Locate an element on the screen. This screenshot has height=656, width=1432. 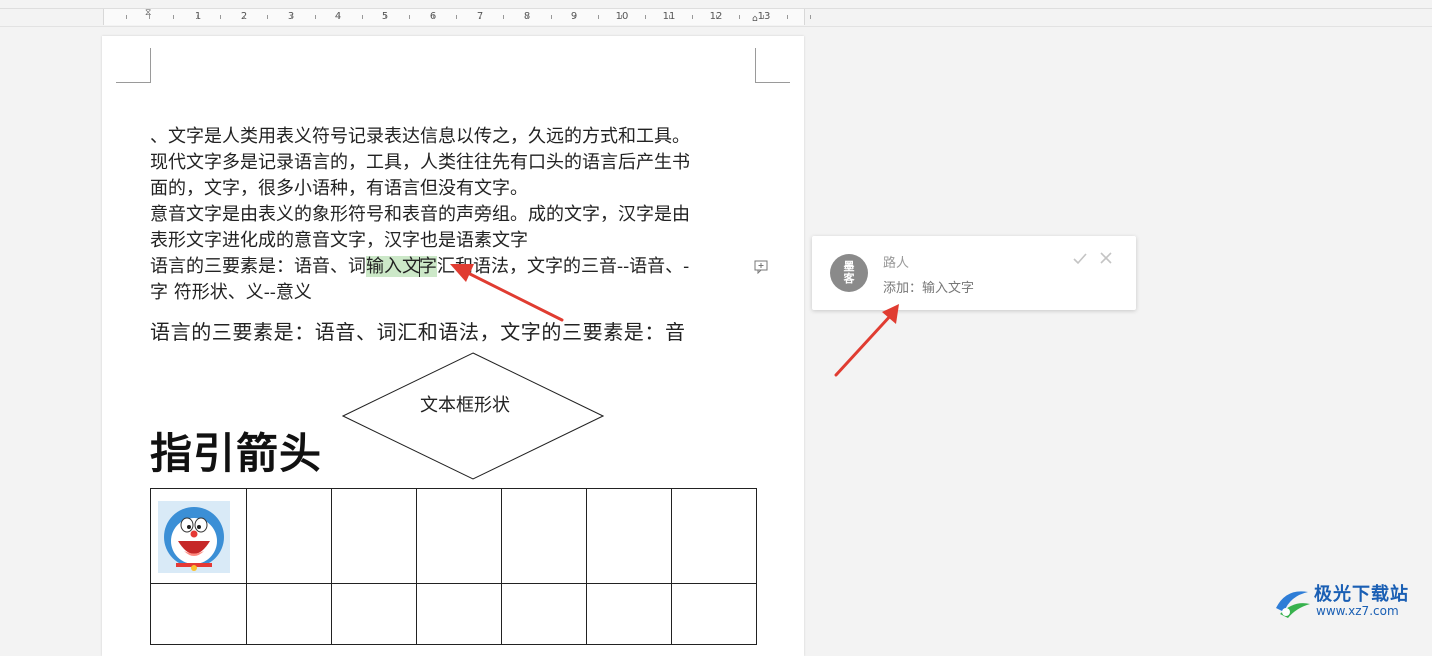
document-table is located at coordinates (453, 566).